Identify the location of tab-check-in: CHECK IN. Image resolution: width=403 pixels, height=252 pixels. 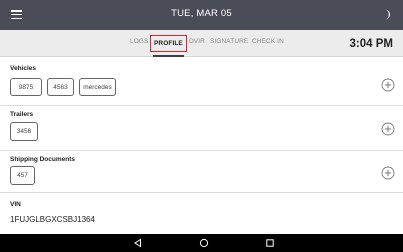
(268, 41).